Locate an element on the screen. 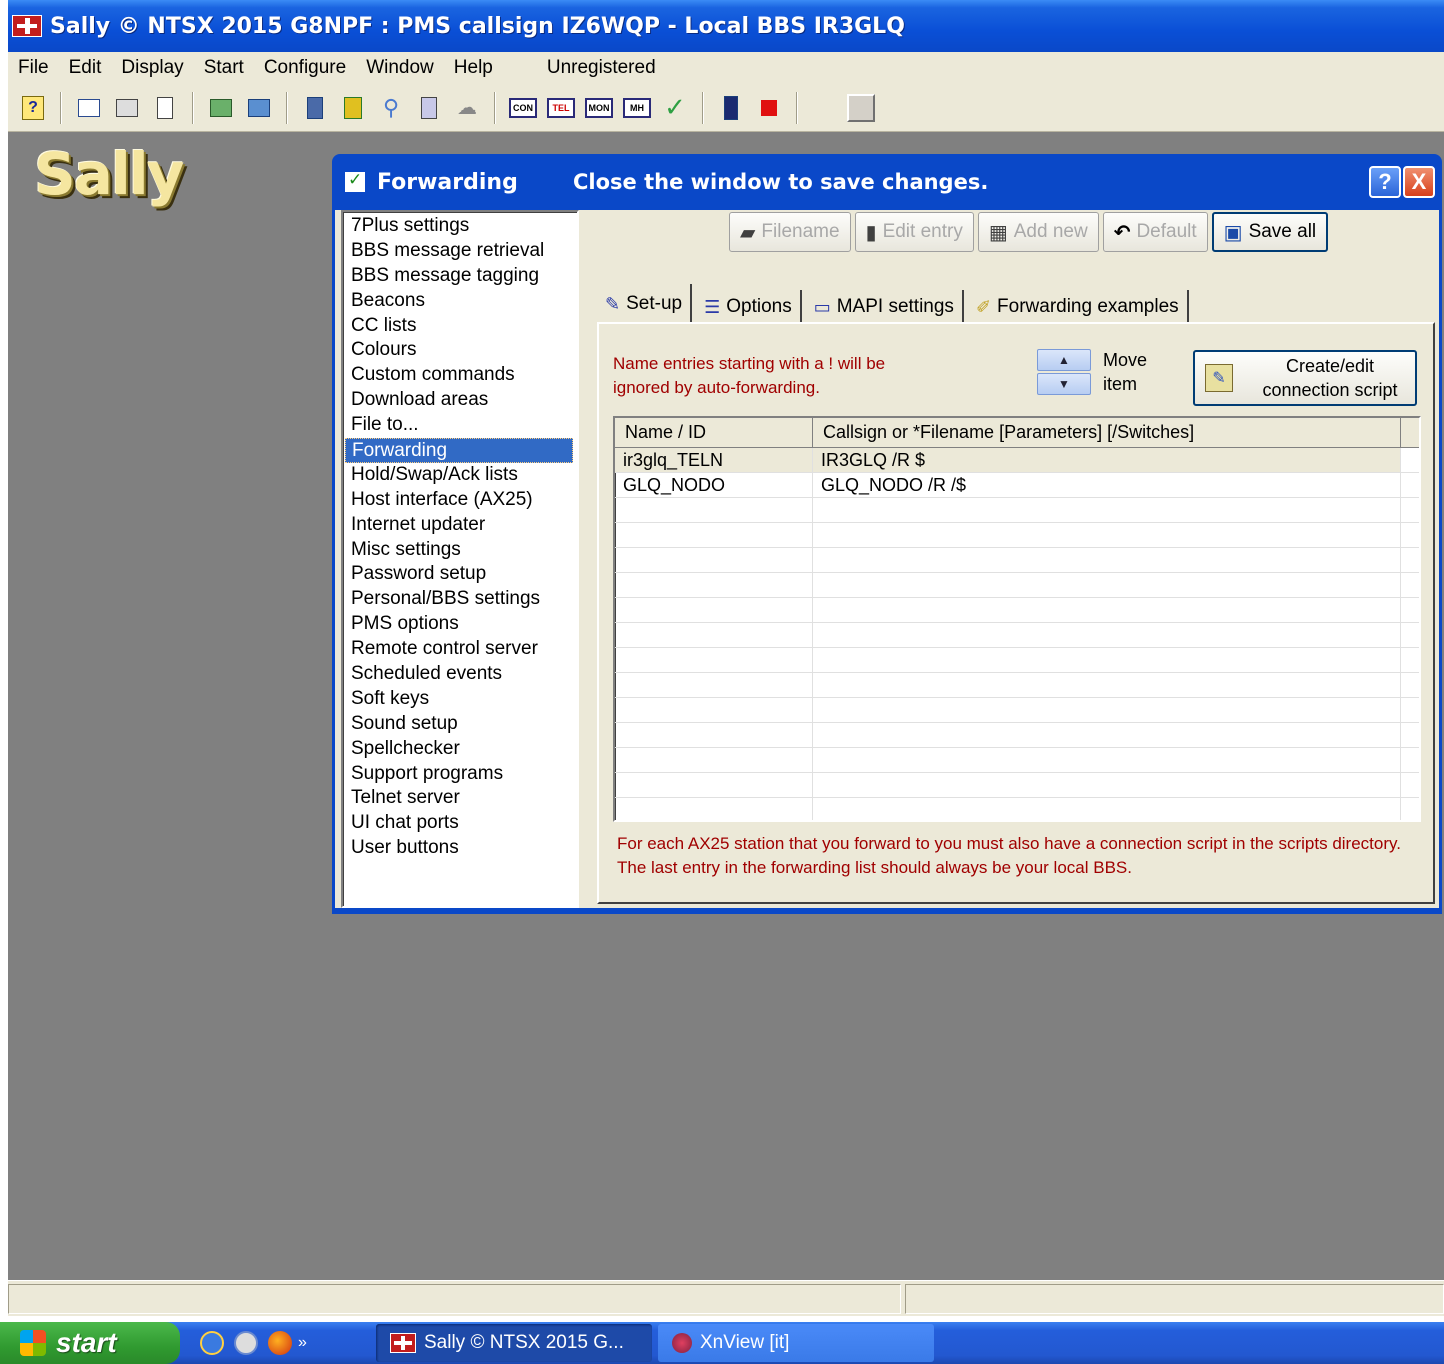 This screenshot has width=1444, height=1364. default-button: ↶ Default is located at coordinates (1155, 232).